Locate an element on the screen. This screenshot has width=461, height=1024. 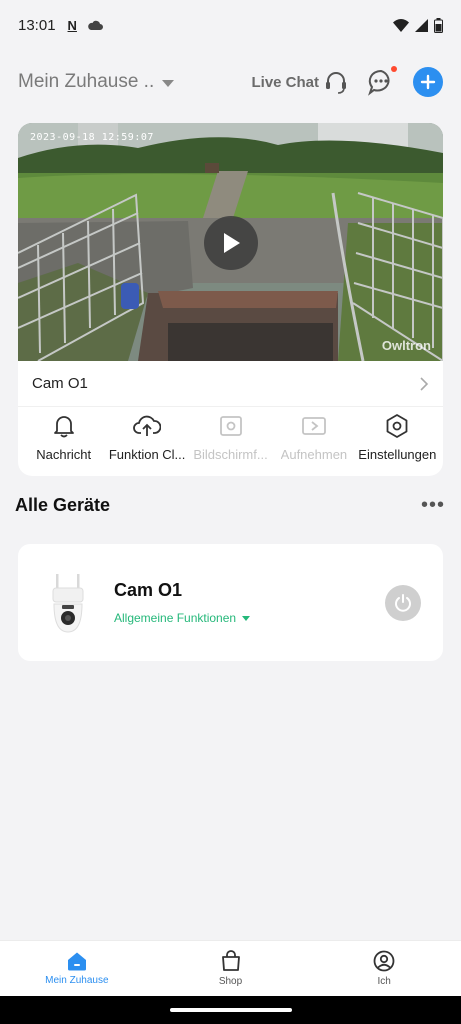
nav-home: Mein Zuhause is located at coordinates (77, 968).